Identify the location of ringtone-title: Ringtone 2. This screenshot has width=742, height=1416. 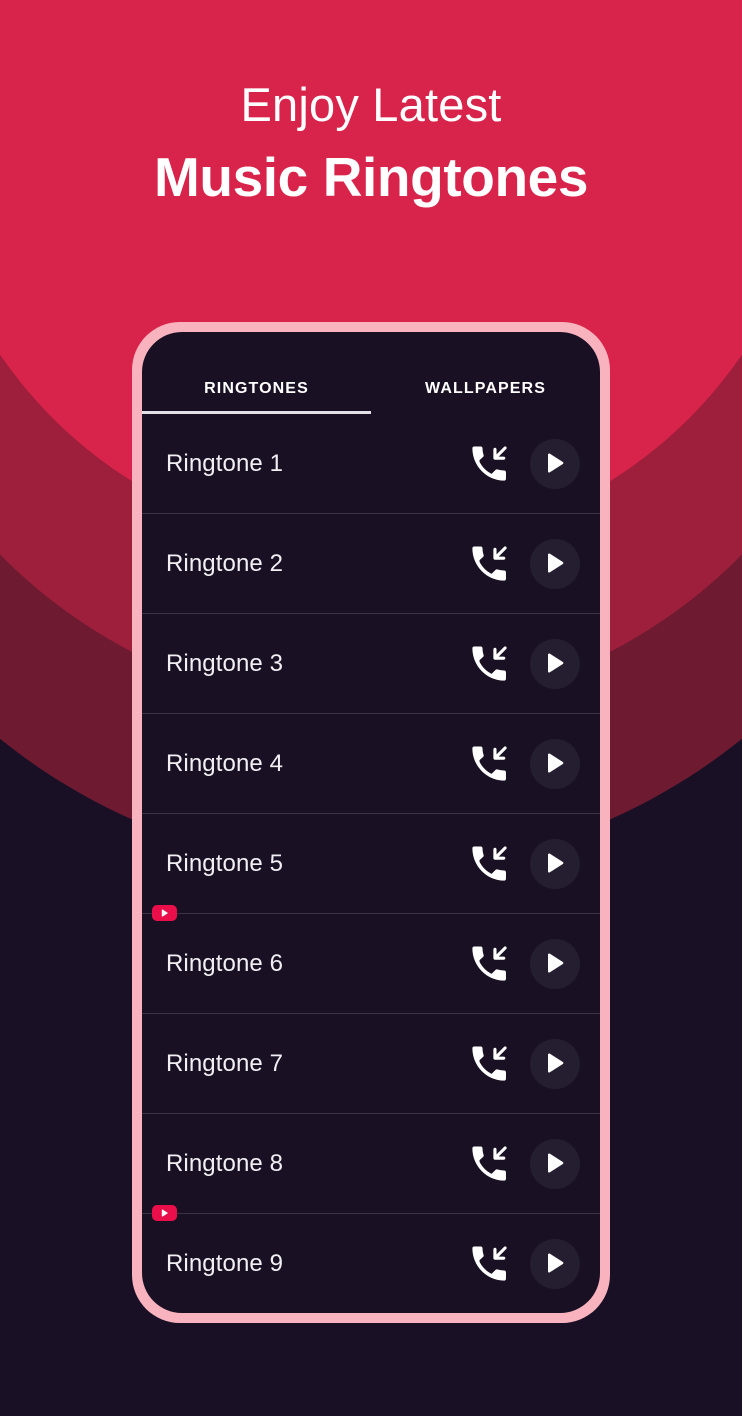
(225, 563).